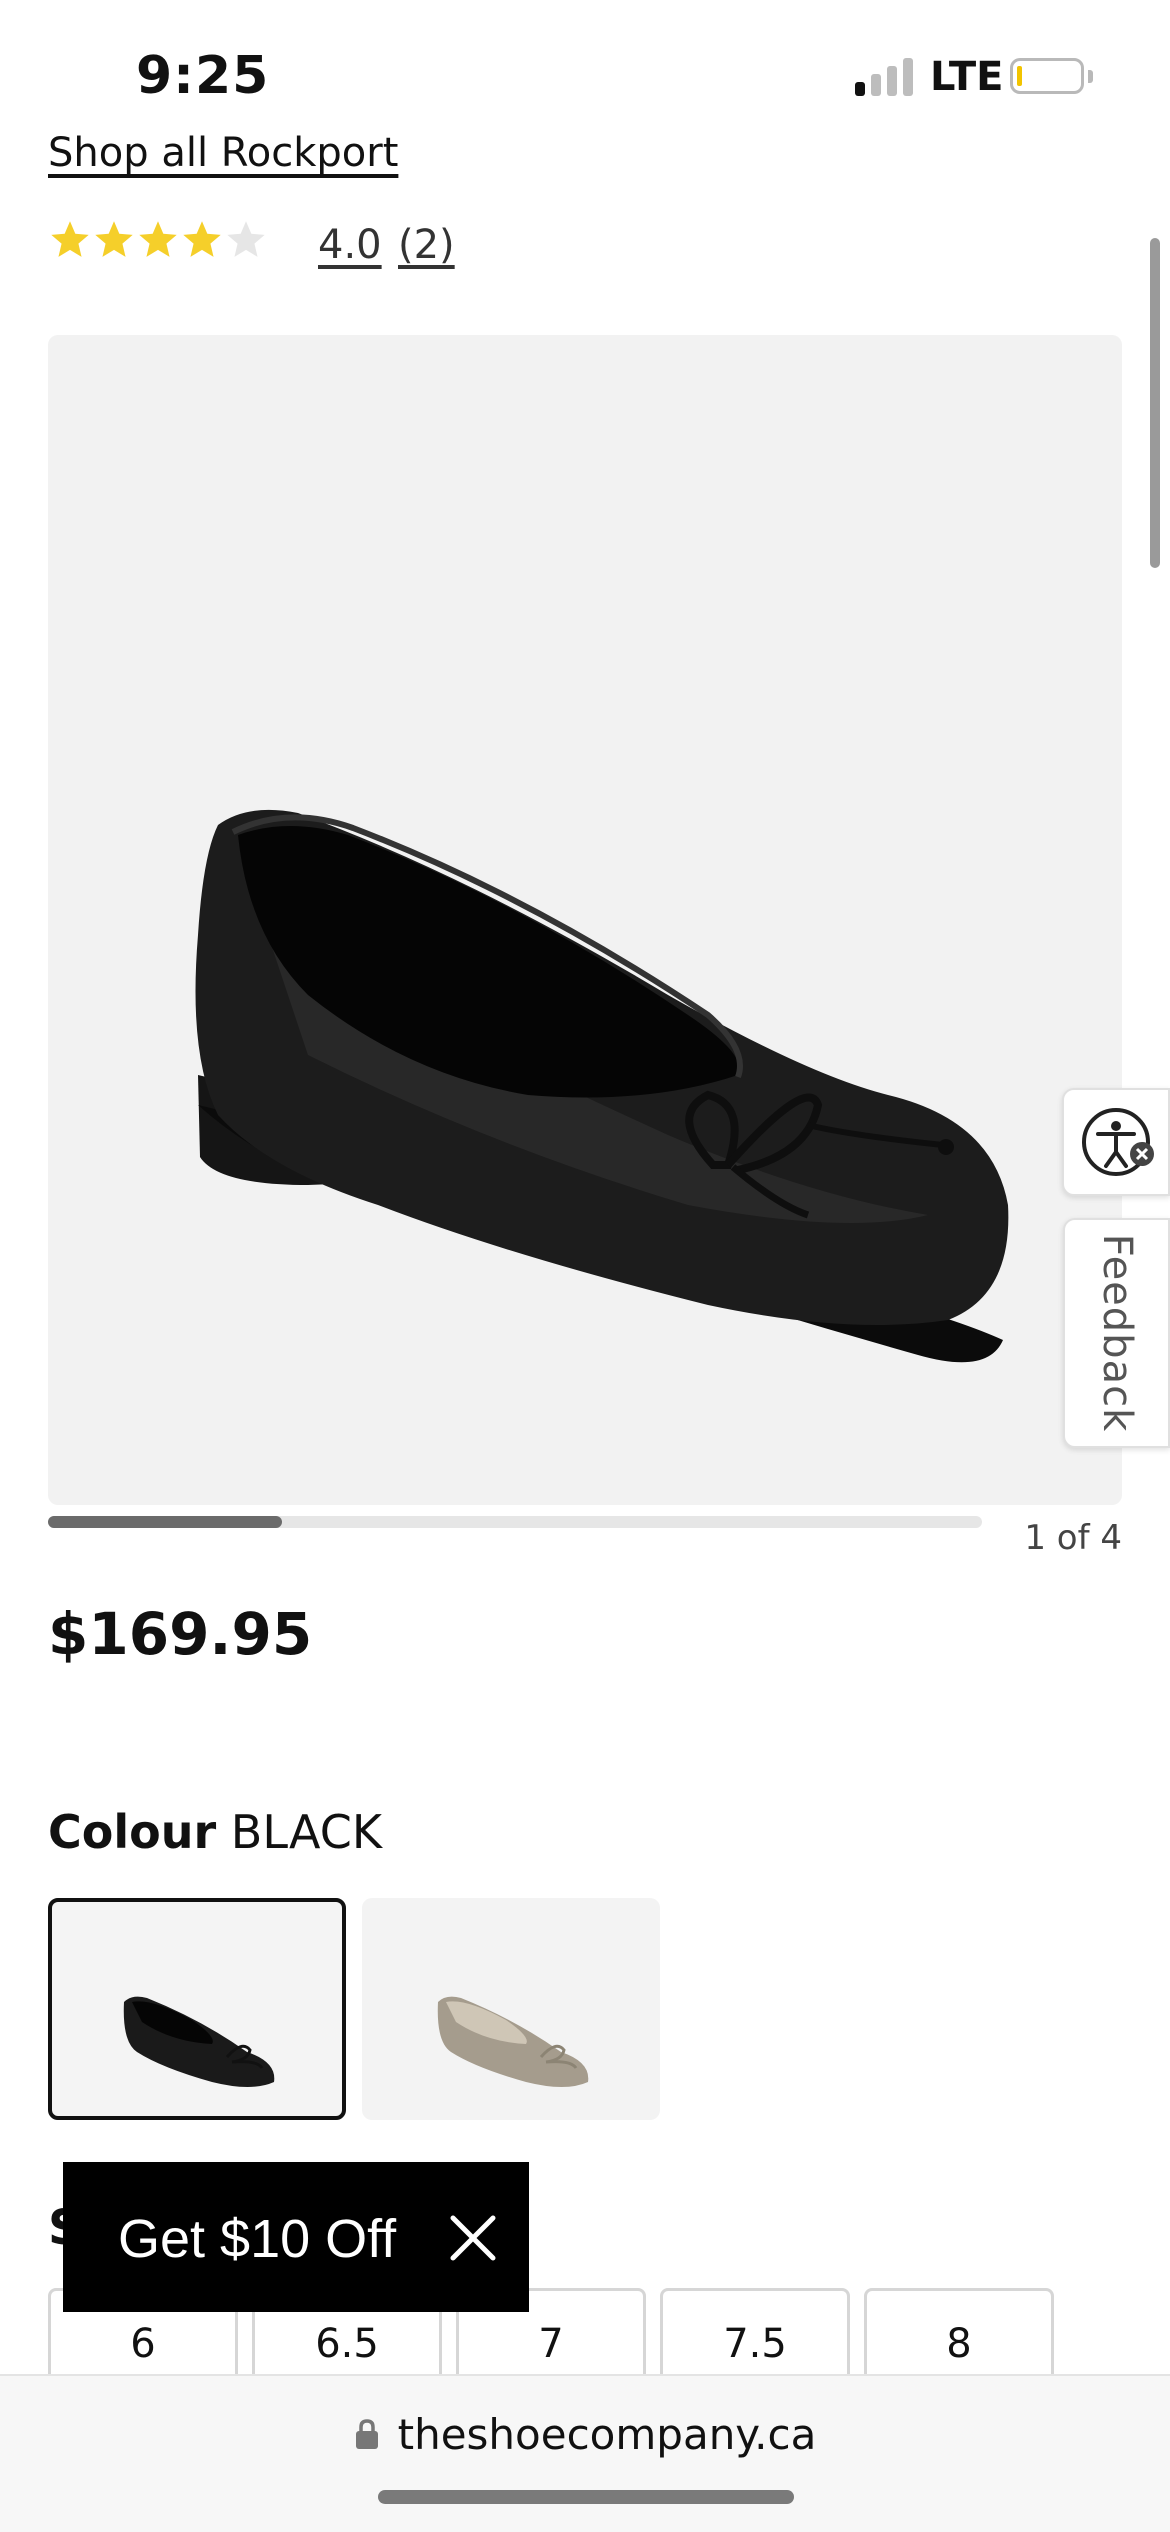 The width and height of the screenshot is (1170, 2532). I want to click on colour-selected-value: BLACK, so click(306, 1832).